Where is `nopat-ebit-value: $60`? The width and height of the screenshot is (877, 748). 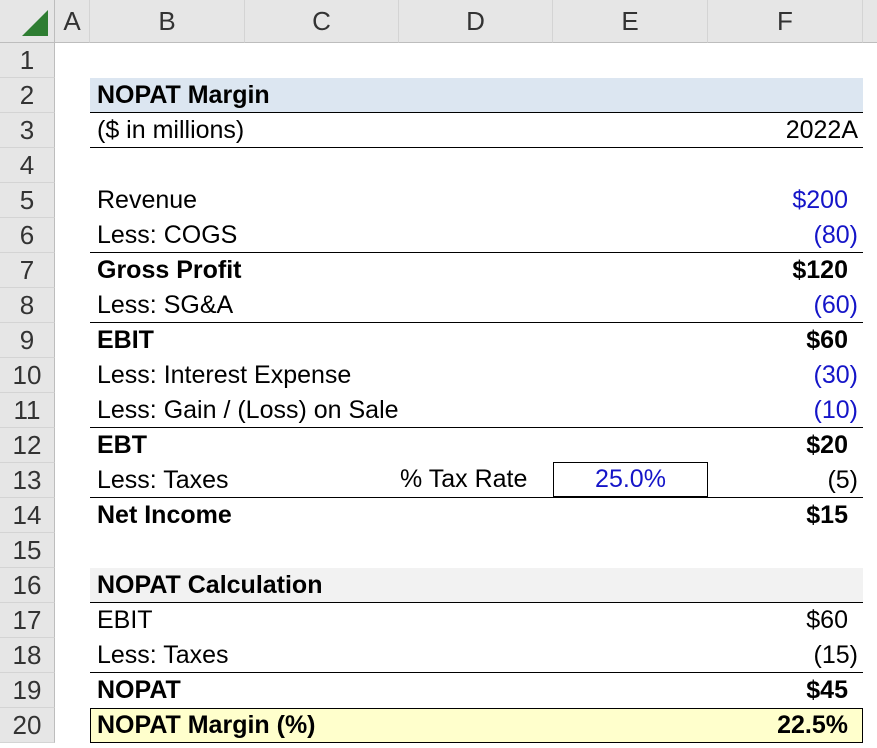 nopat-ebit-value: $60 is located at coordinates (783, 620).